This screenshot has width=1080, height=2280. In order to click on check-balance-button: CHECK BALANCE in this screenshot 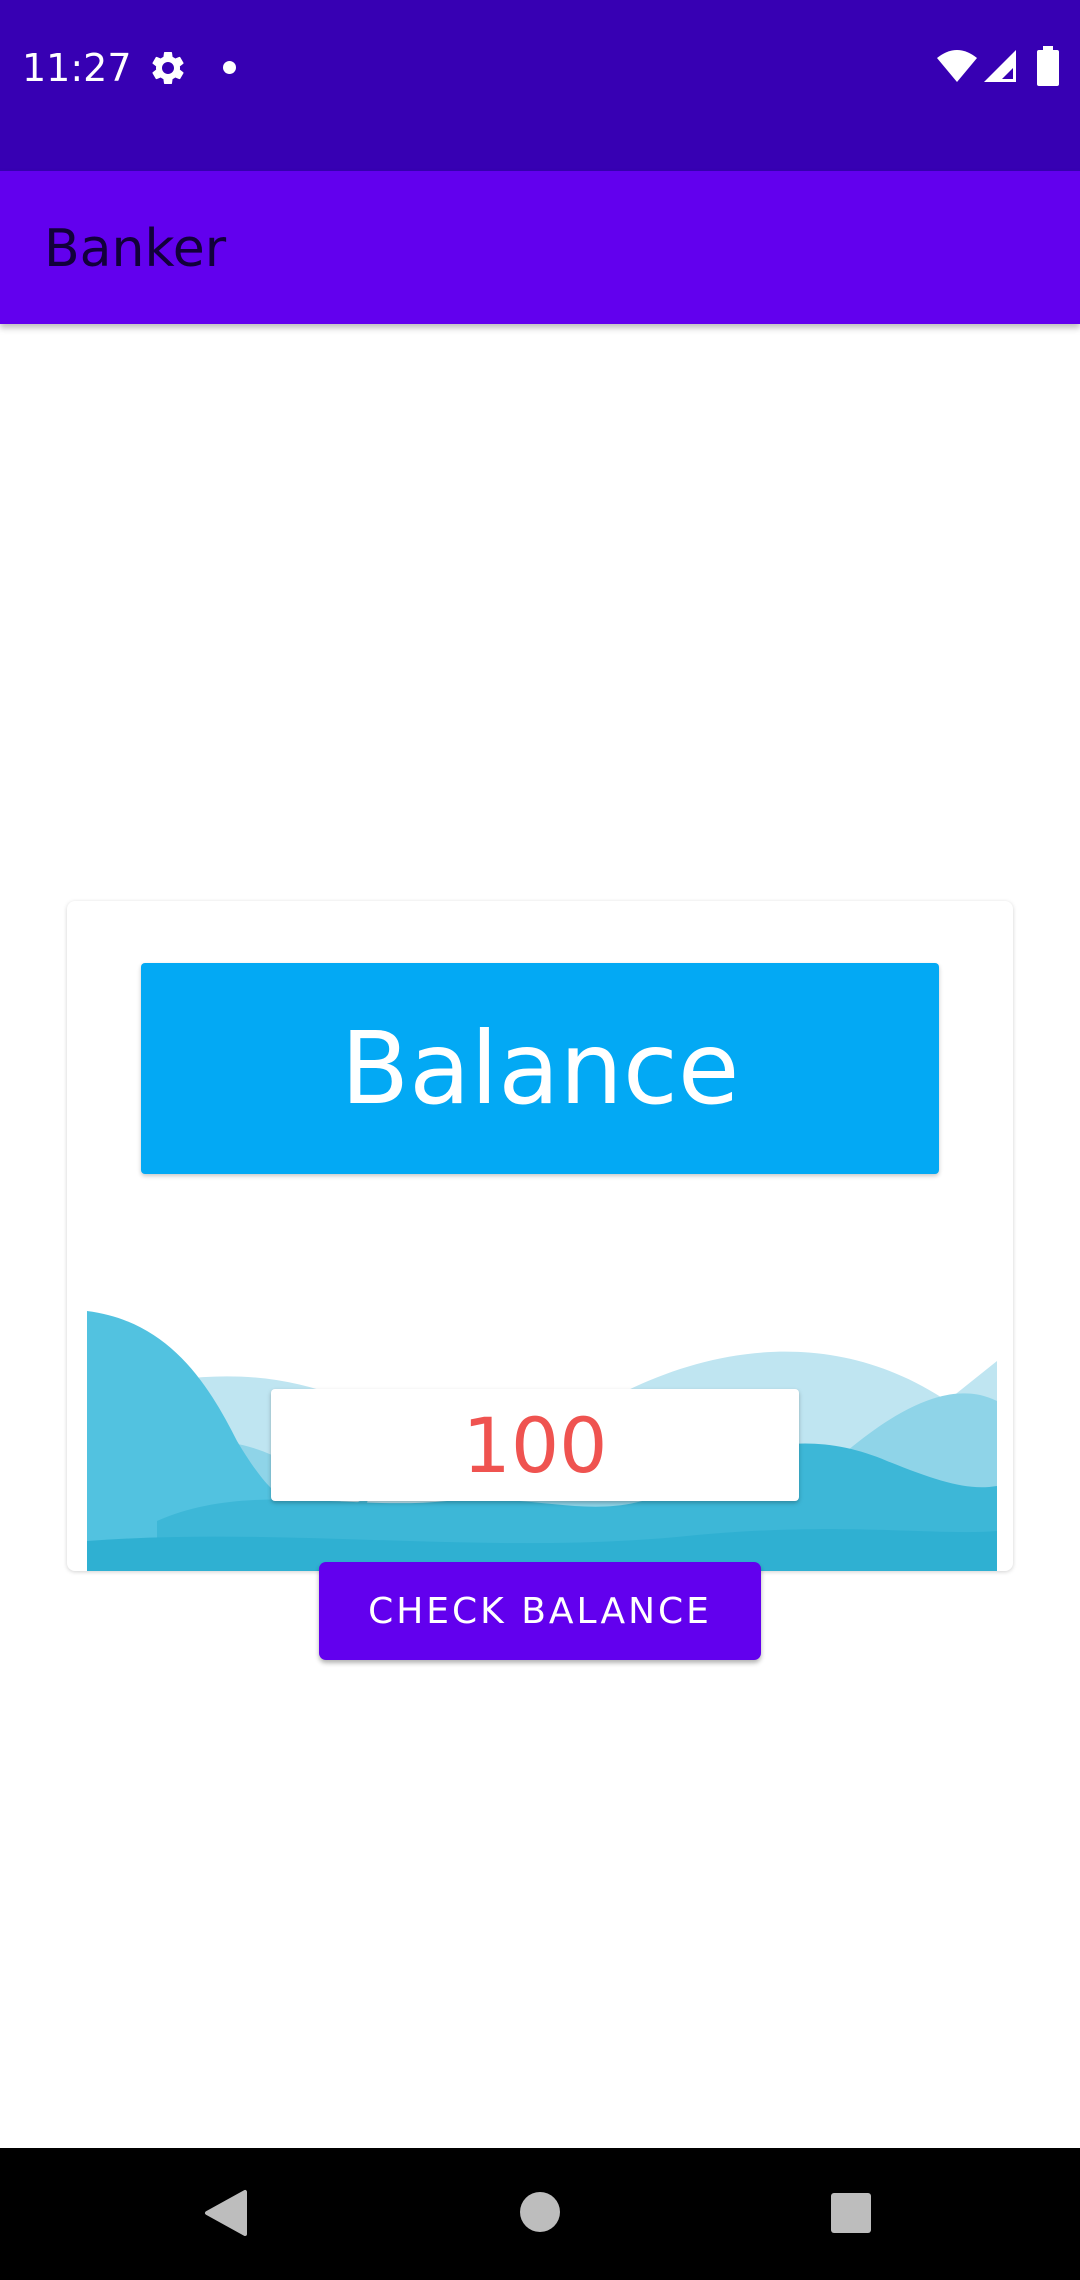, I will do `click(540, 1611)`.